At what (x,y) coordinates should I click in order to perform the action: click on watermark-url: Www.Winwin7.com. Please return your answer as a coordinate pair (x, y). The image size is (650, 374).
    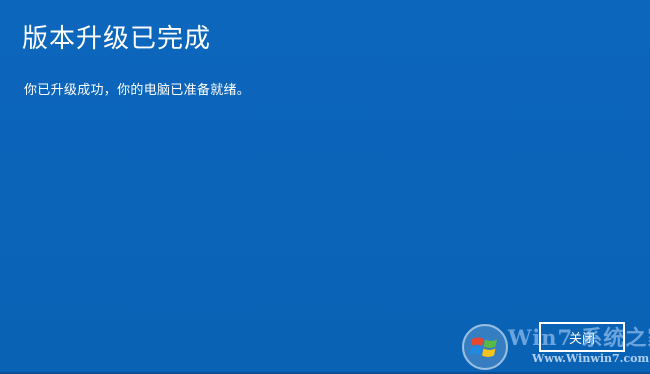
    Looking at the image, I should click on (591, 358).